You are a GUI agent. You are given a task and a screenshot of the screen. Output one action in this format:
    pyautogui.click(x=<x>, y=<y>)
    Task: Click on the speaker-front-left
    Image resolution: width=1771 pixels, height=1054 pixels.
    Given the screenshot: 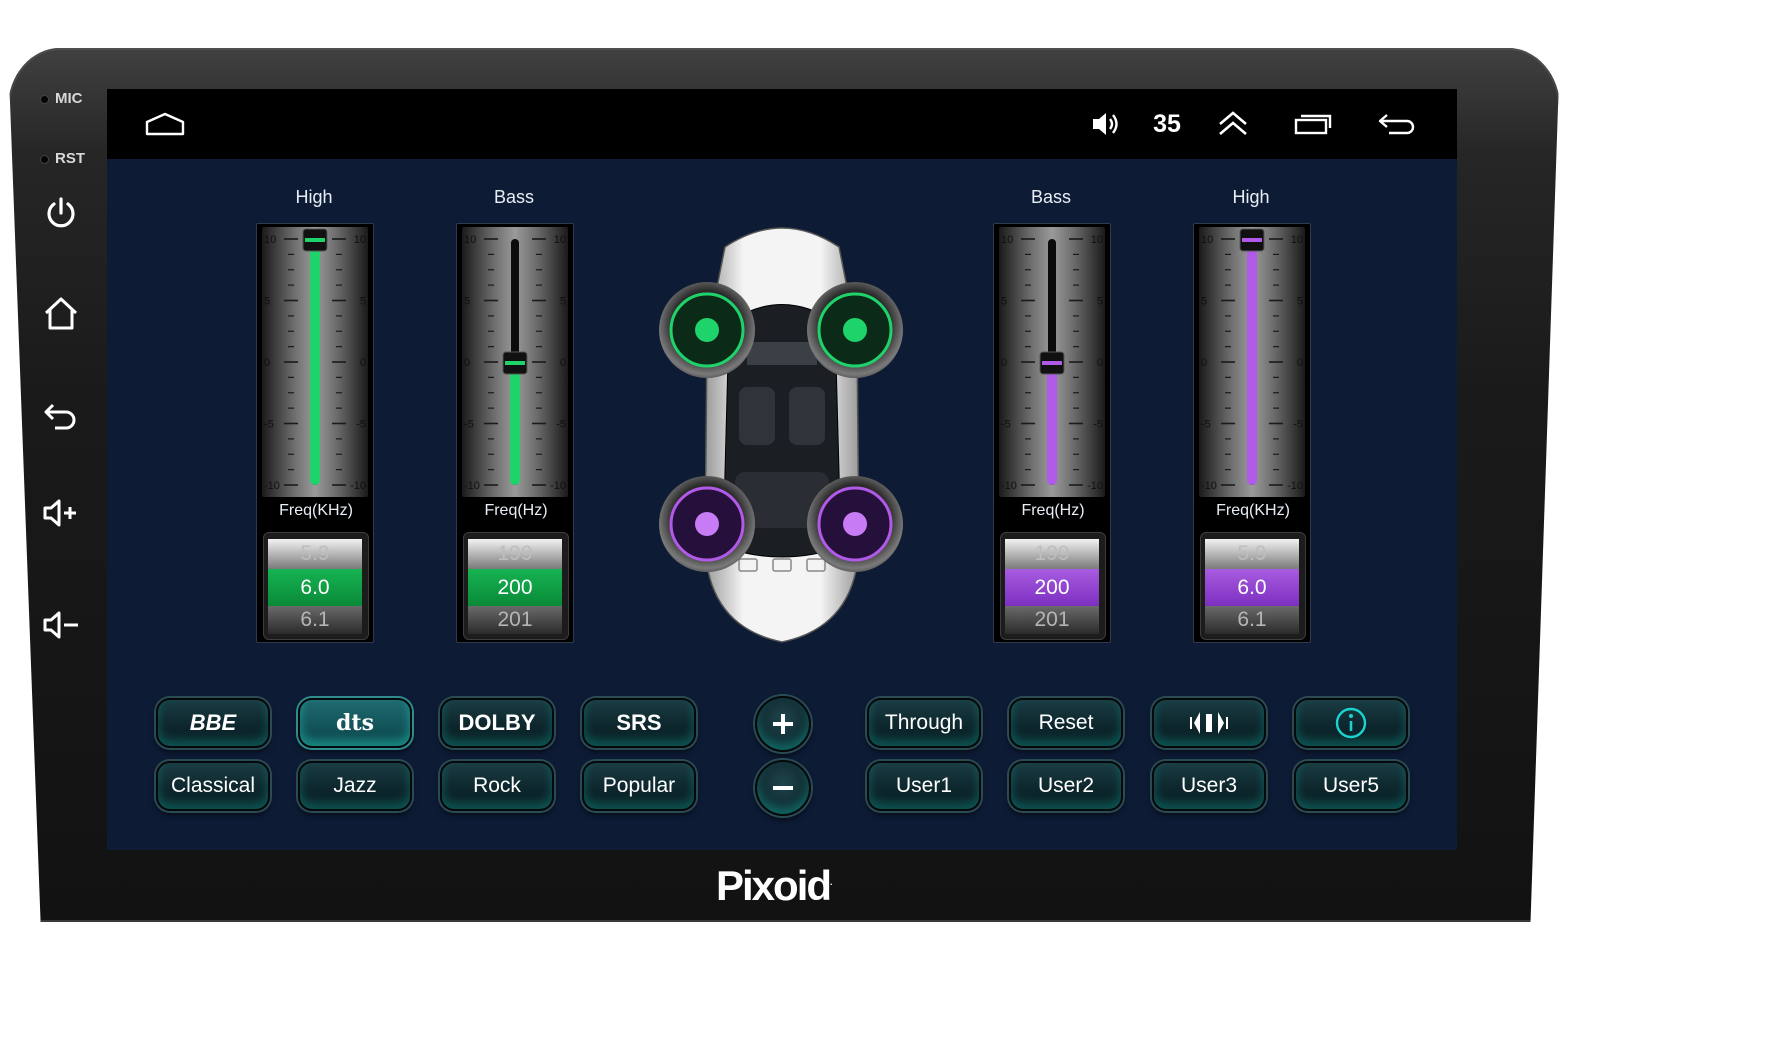 What is the action you would take?
    pyautogui.click(x=707, y=330)
    